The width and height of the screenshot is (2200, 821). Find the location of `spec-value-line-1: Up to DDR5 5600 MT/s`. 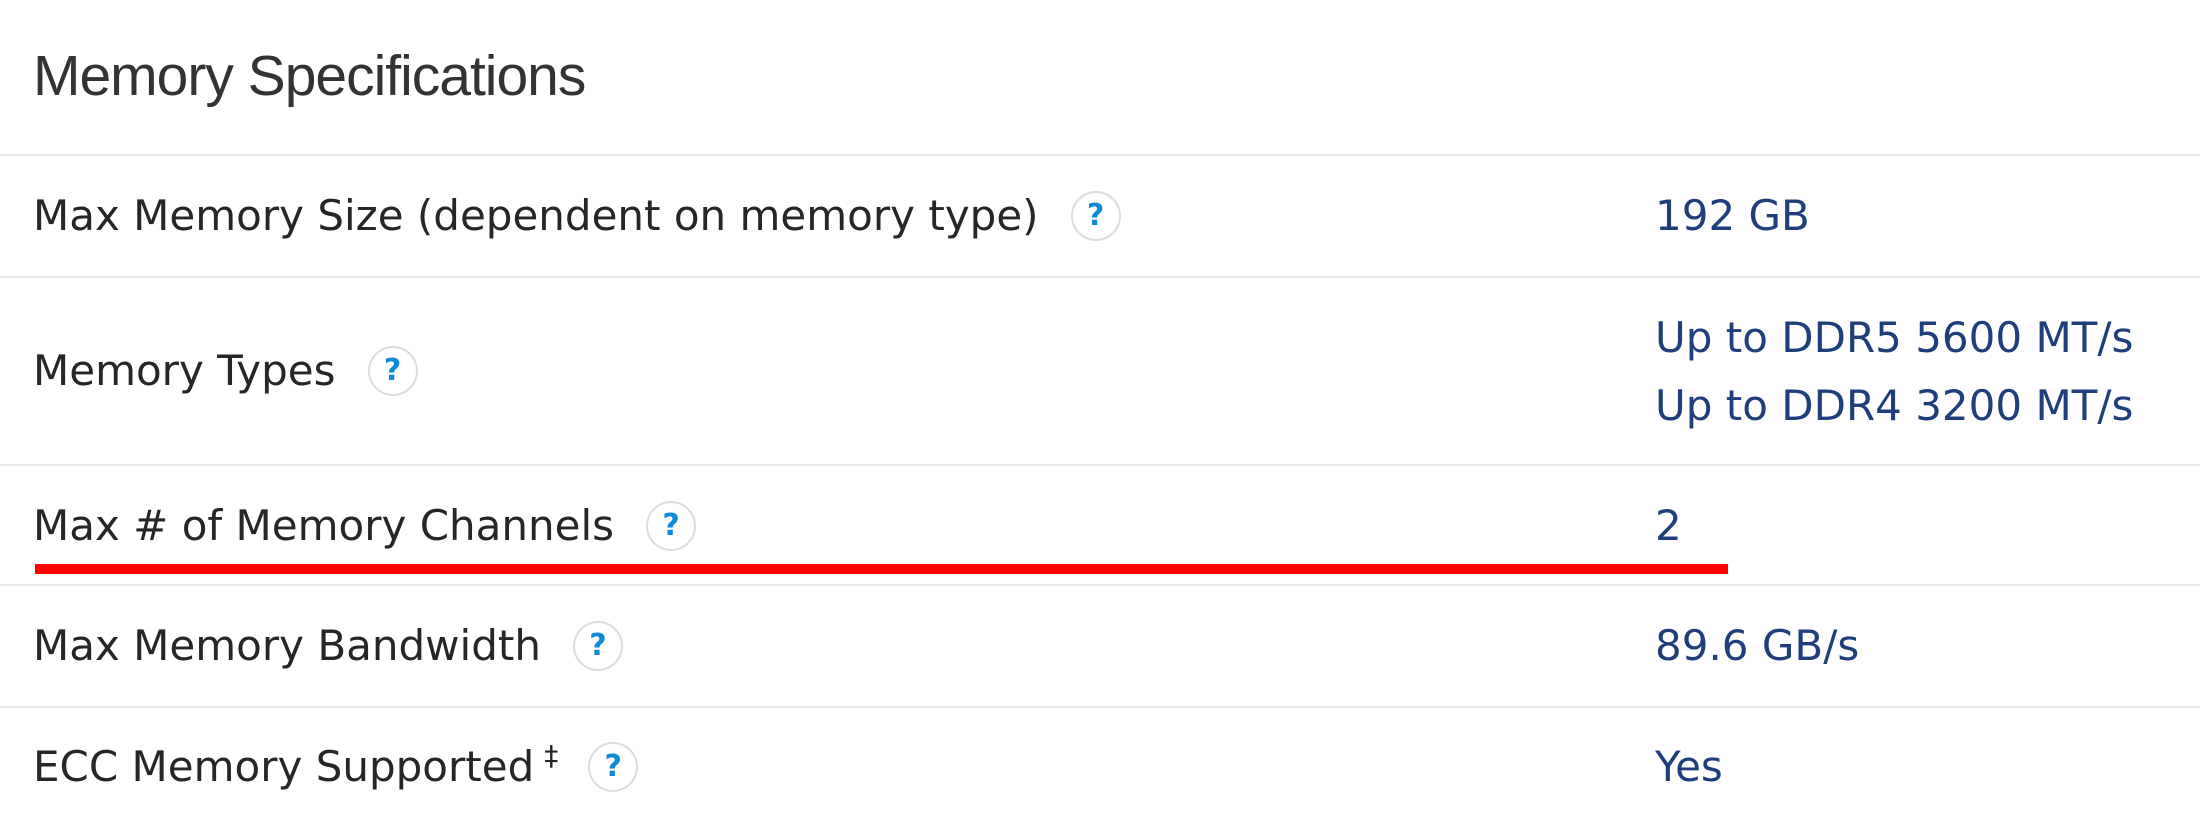

spec-value-line-1: Up to DDR5 5600 MT/s is located at coordinates (1894, 337).